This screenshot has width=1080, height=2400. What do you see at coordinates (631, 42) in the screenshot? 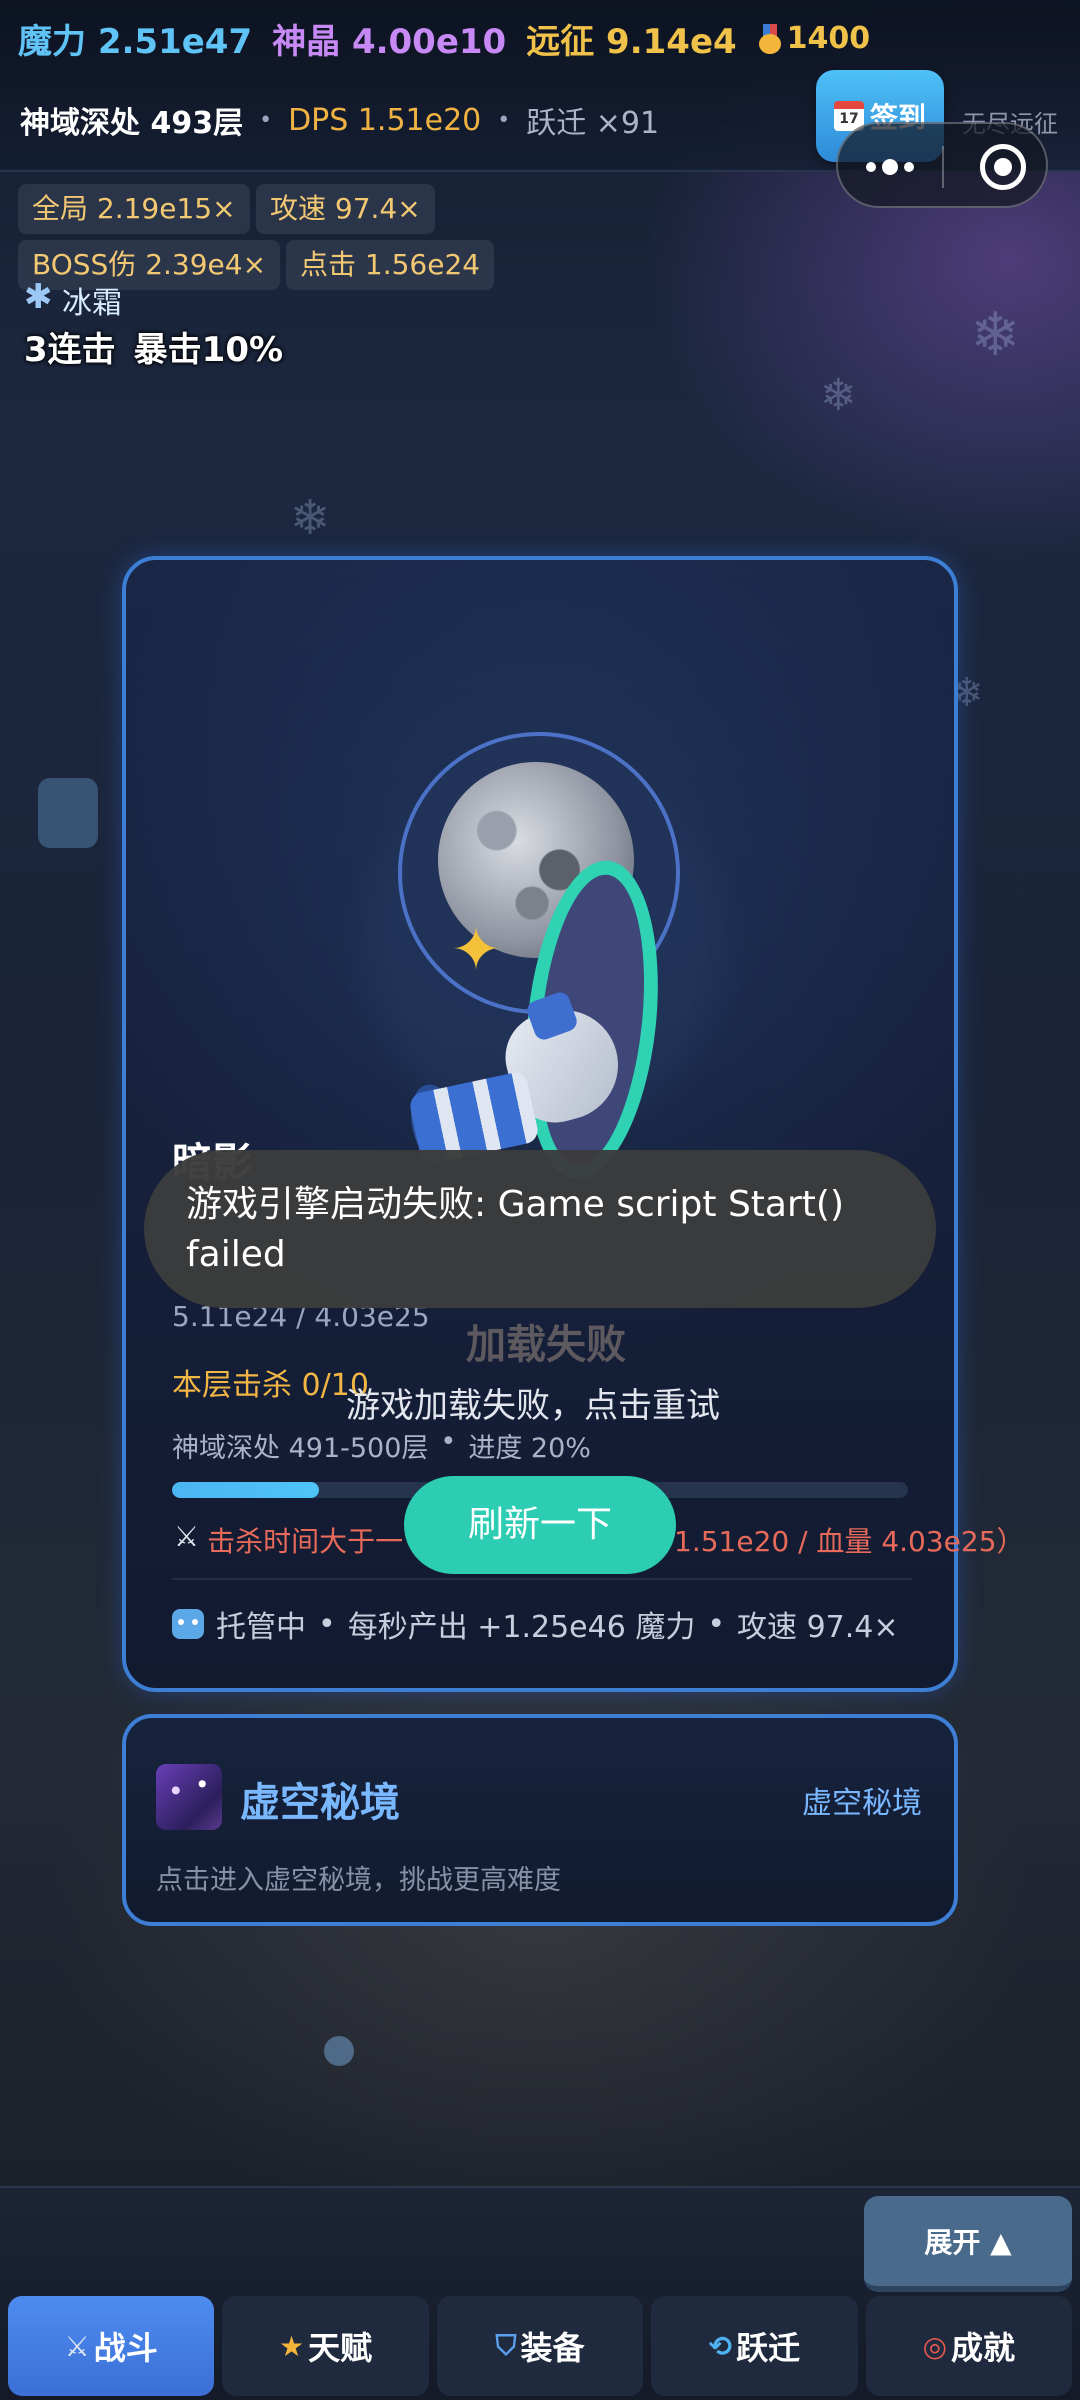
I see `expedition-counter: 远征 9.14e4` at bounding box center [631, 42].